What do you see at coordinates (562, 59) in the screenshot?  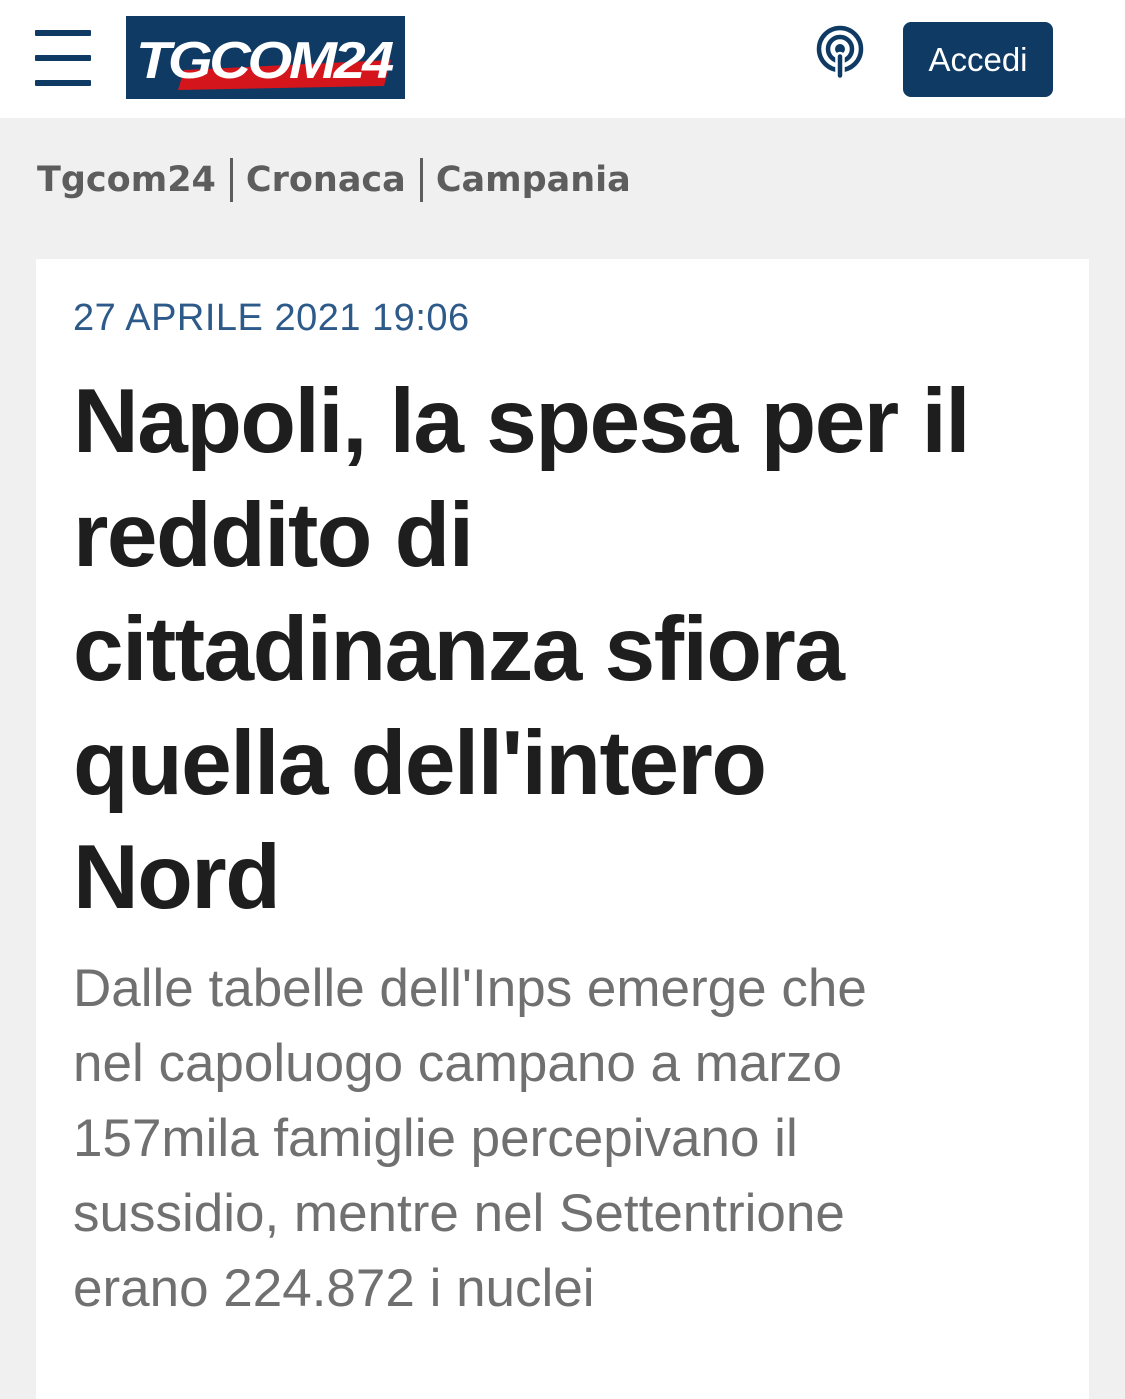 I see `top-header: TGCOM24 Accedi` at bounding box center [562, 59].